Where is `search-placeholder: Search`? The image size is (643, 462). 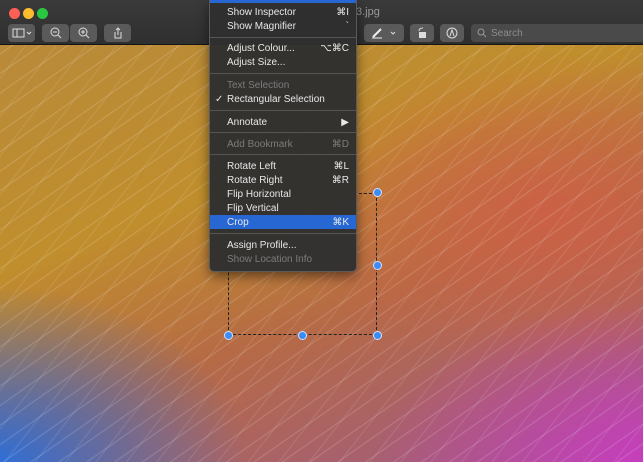
search-placeholder: Search is located at coordinates (507, 33).